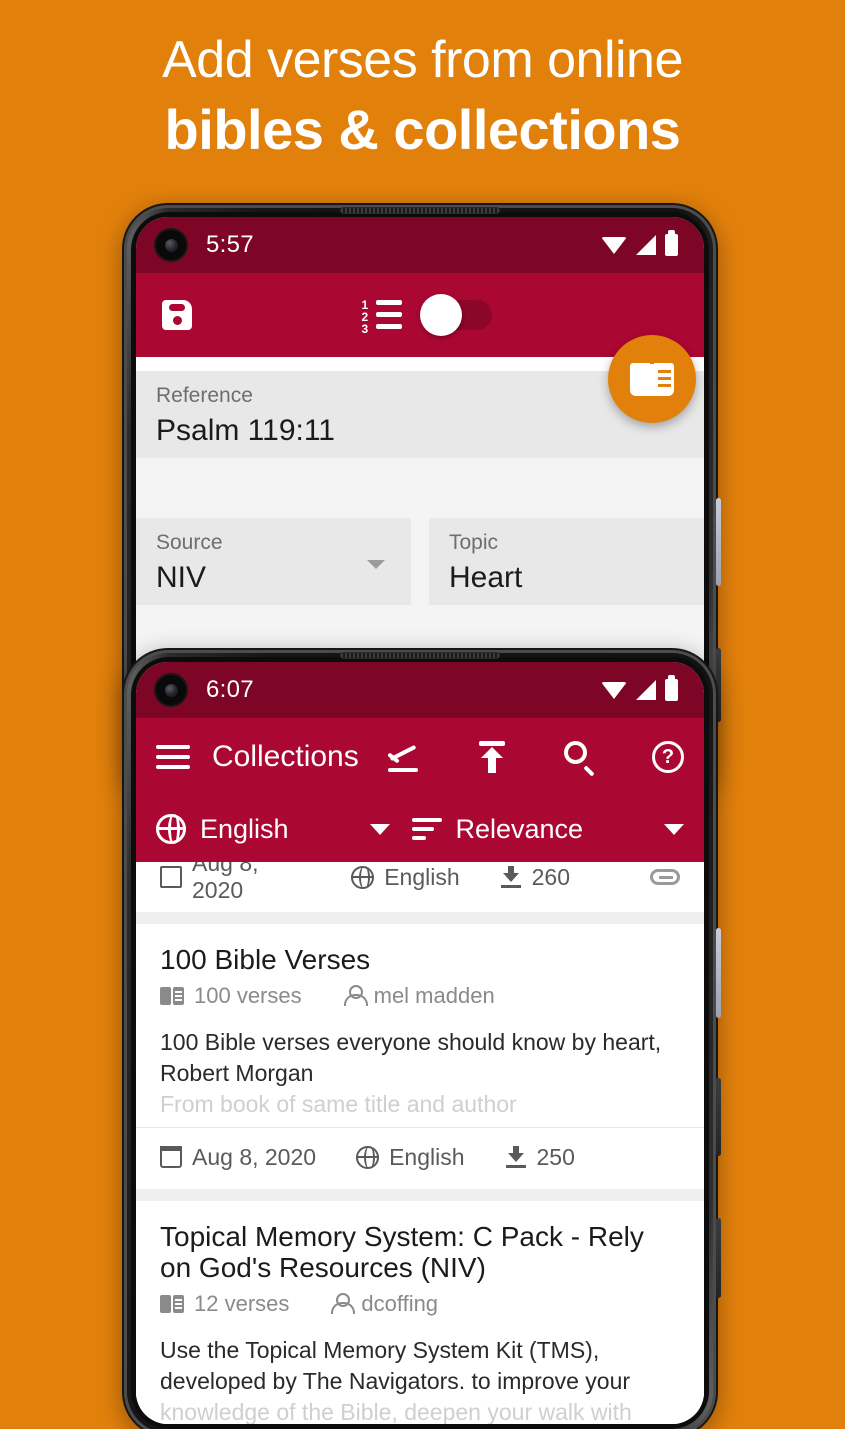 The image size is (845, 1429). Describe the element at coordinates (540, 1157) in the screenshot. I see `collection-downloads: 250` at that location.